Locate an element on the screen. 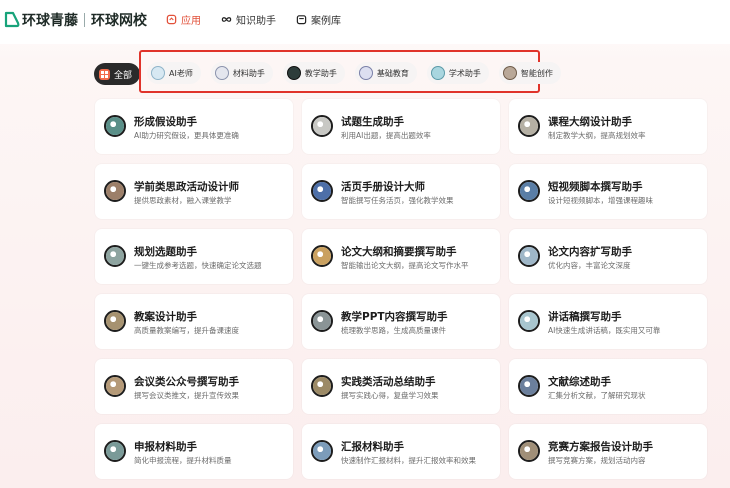 Image resolution: width=730 pixels, height=488 pixels. card-description: 撰写实践心得，复盘学习效果 is located at coordinates (390, 395).